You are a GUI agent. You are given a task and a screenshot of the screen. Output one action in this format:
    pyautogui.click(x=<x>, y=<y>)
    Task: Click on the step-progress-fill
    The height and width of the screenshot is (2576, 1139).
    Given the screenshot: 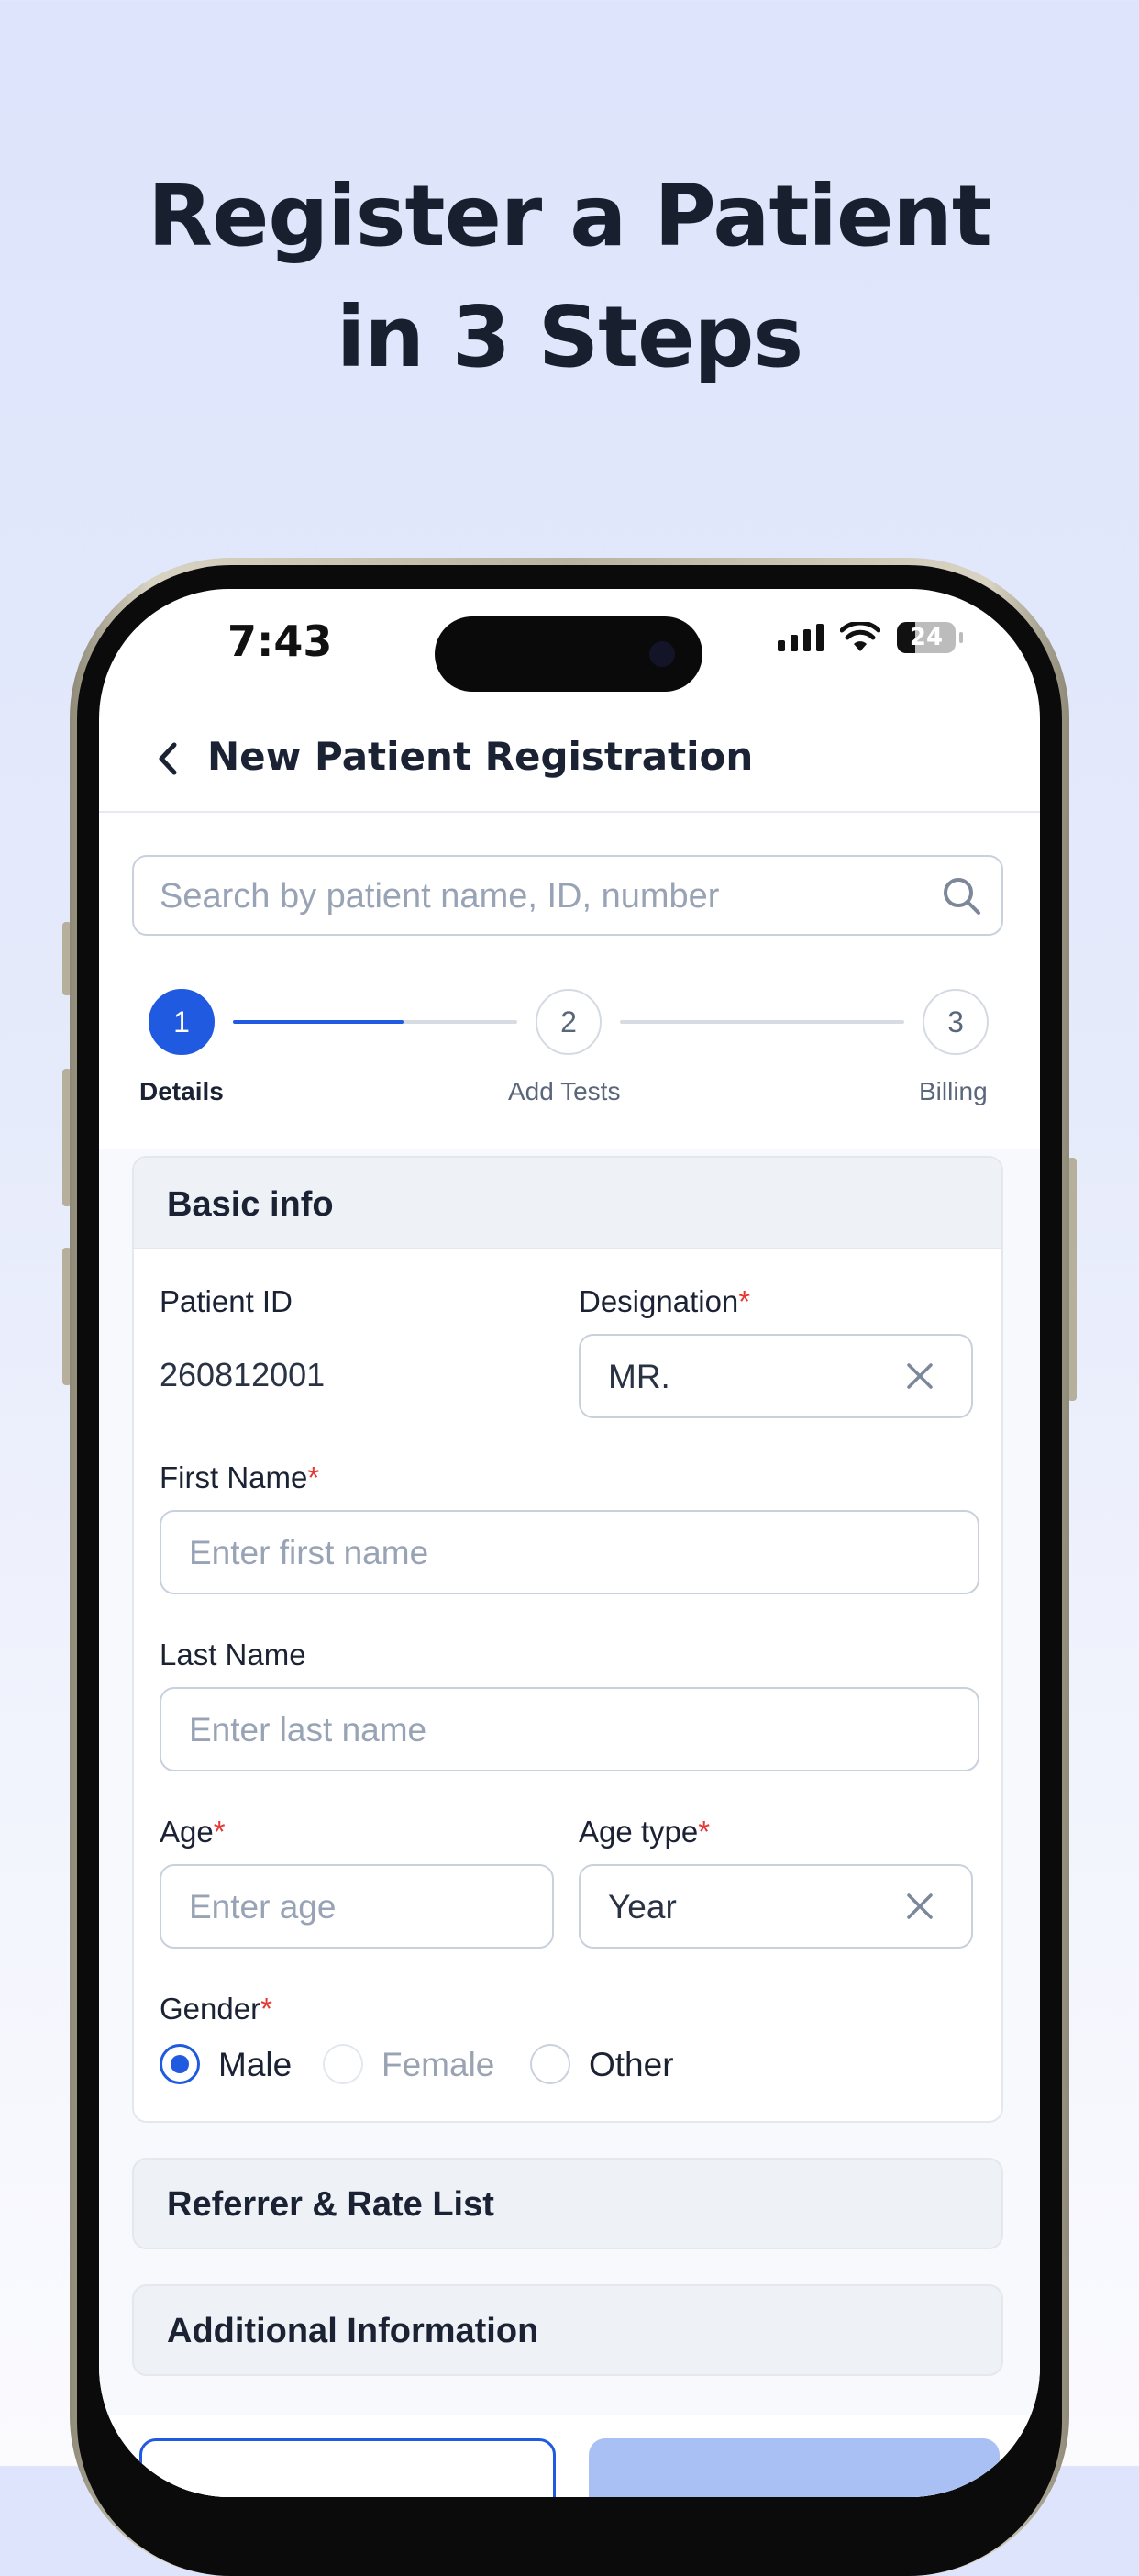 What is the action you would take?
    pyautogui.click(x=318, y=1022)
    